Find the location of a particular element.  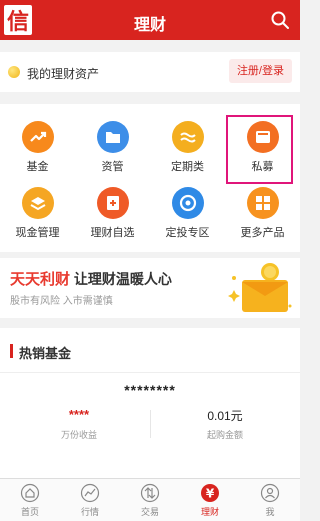

grid-more-icon is located at coordinates (262, 203).